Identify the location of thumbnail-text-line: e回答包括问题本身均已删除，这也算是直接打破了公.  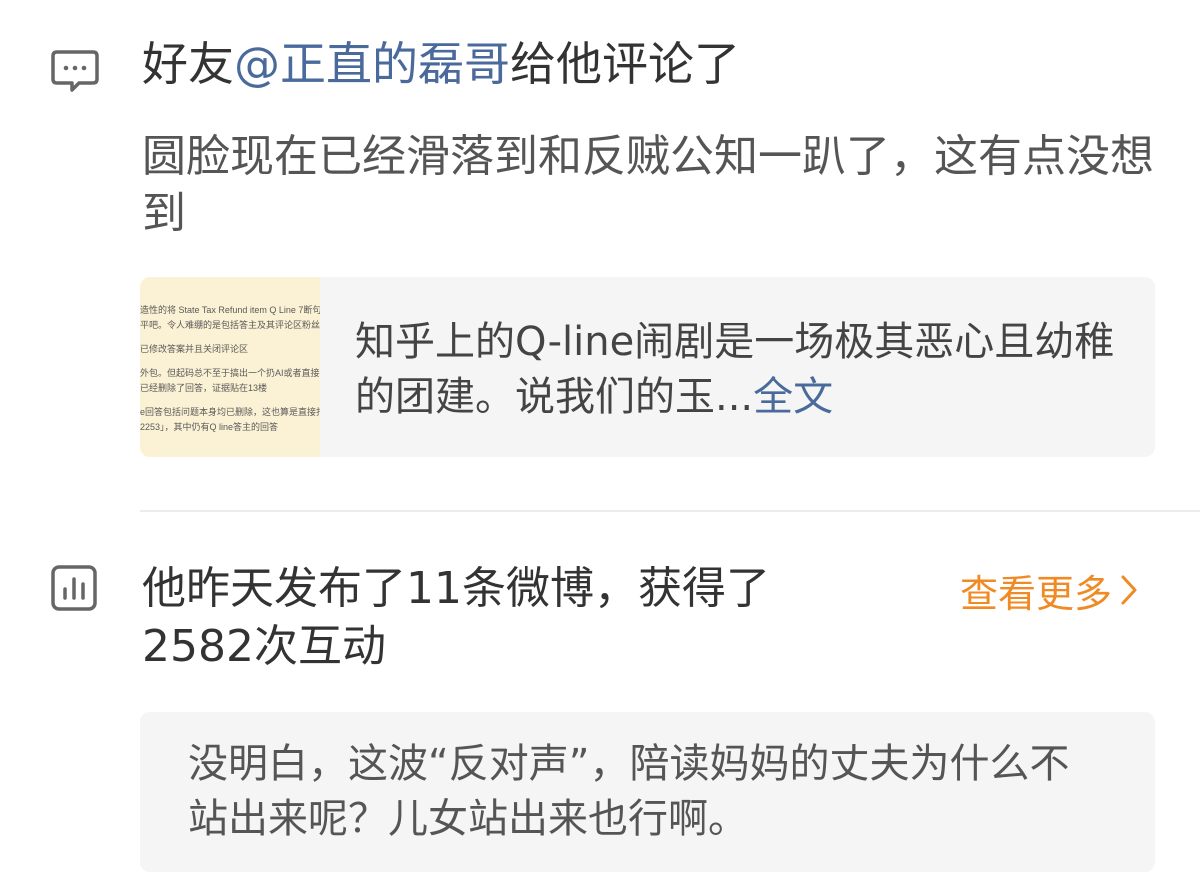
(230, 412).